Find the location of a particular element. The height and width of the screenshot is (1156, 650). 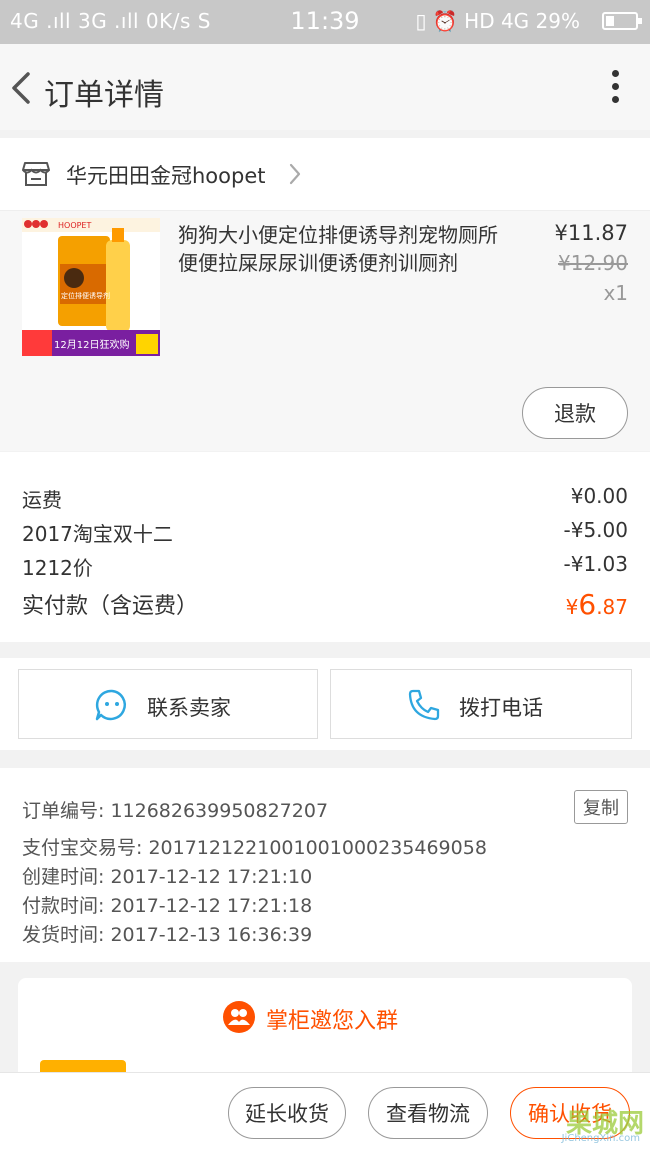

shop-name: 华元田田金冠hoopet is located at coordinates (166, 175).